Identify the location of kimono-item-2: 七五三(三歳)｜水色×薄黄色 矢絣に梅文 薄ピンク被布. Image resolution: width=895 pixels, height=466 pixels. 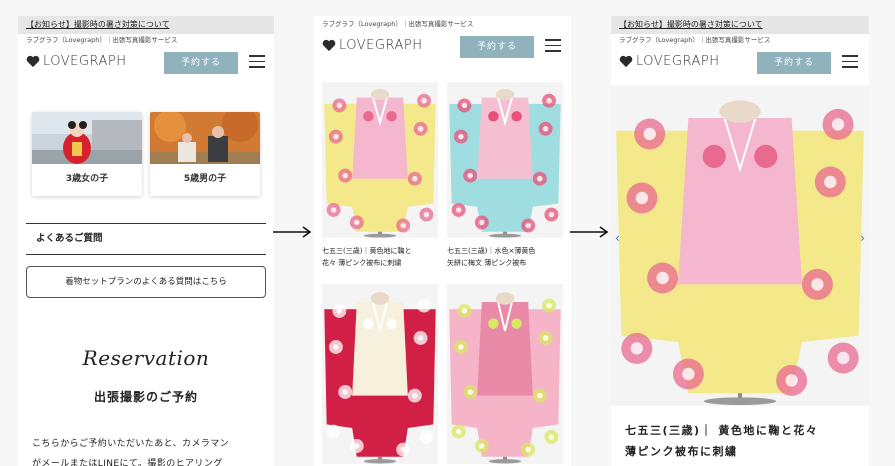
(505, 175).